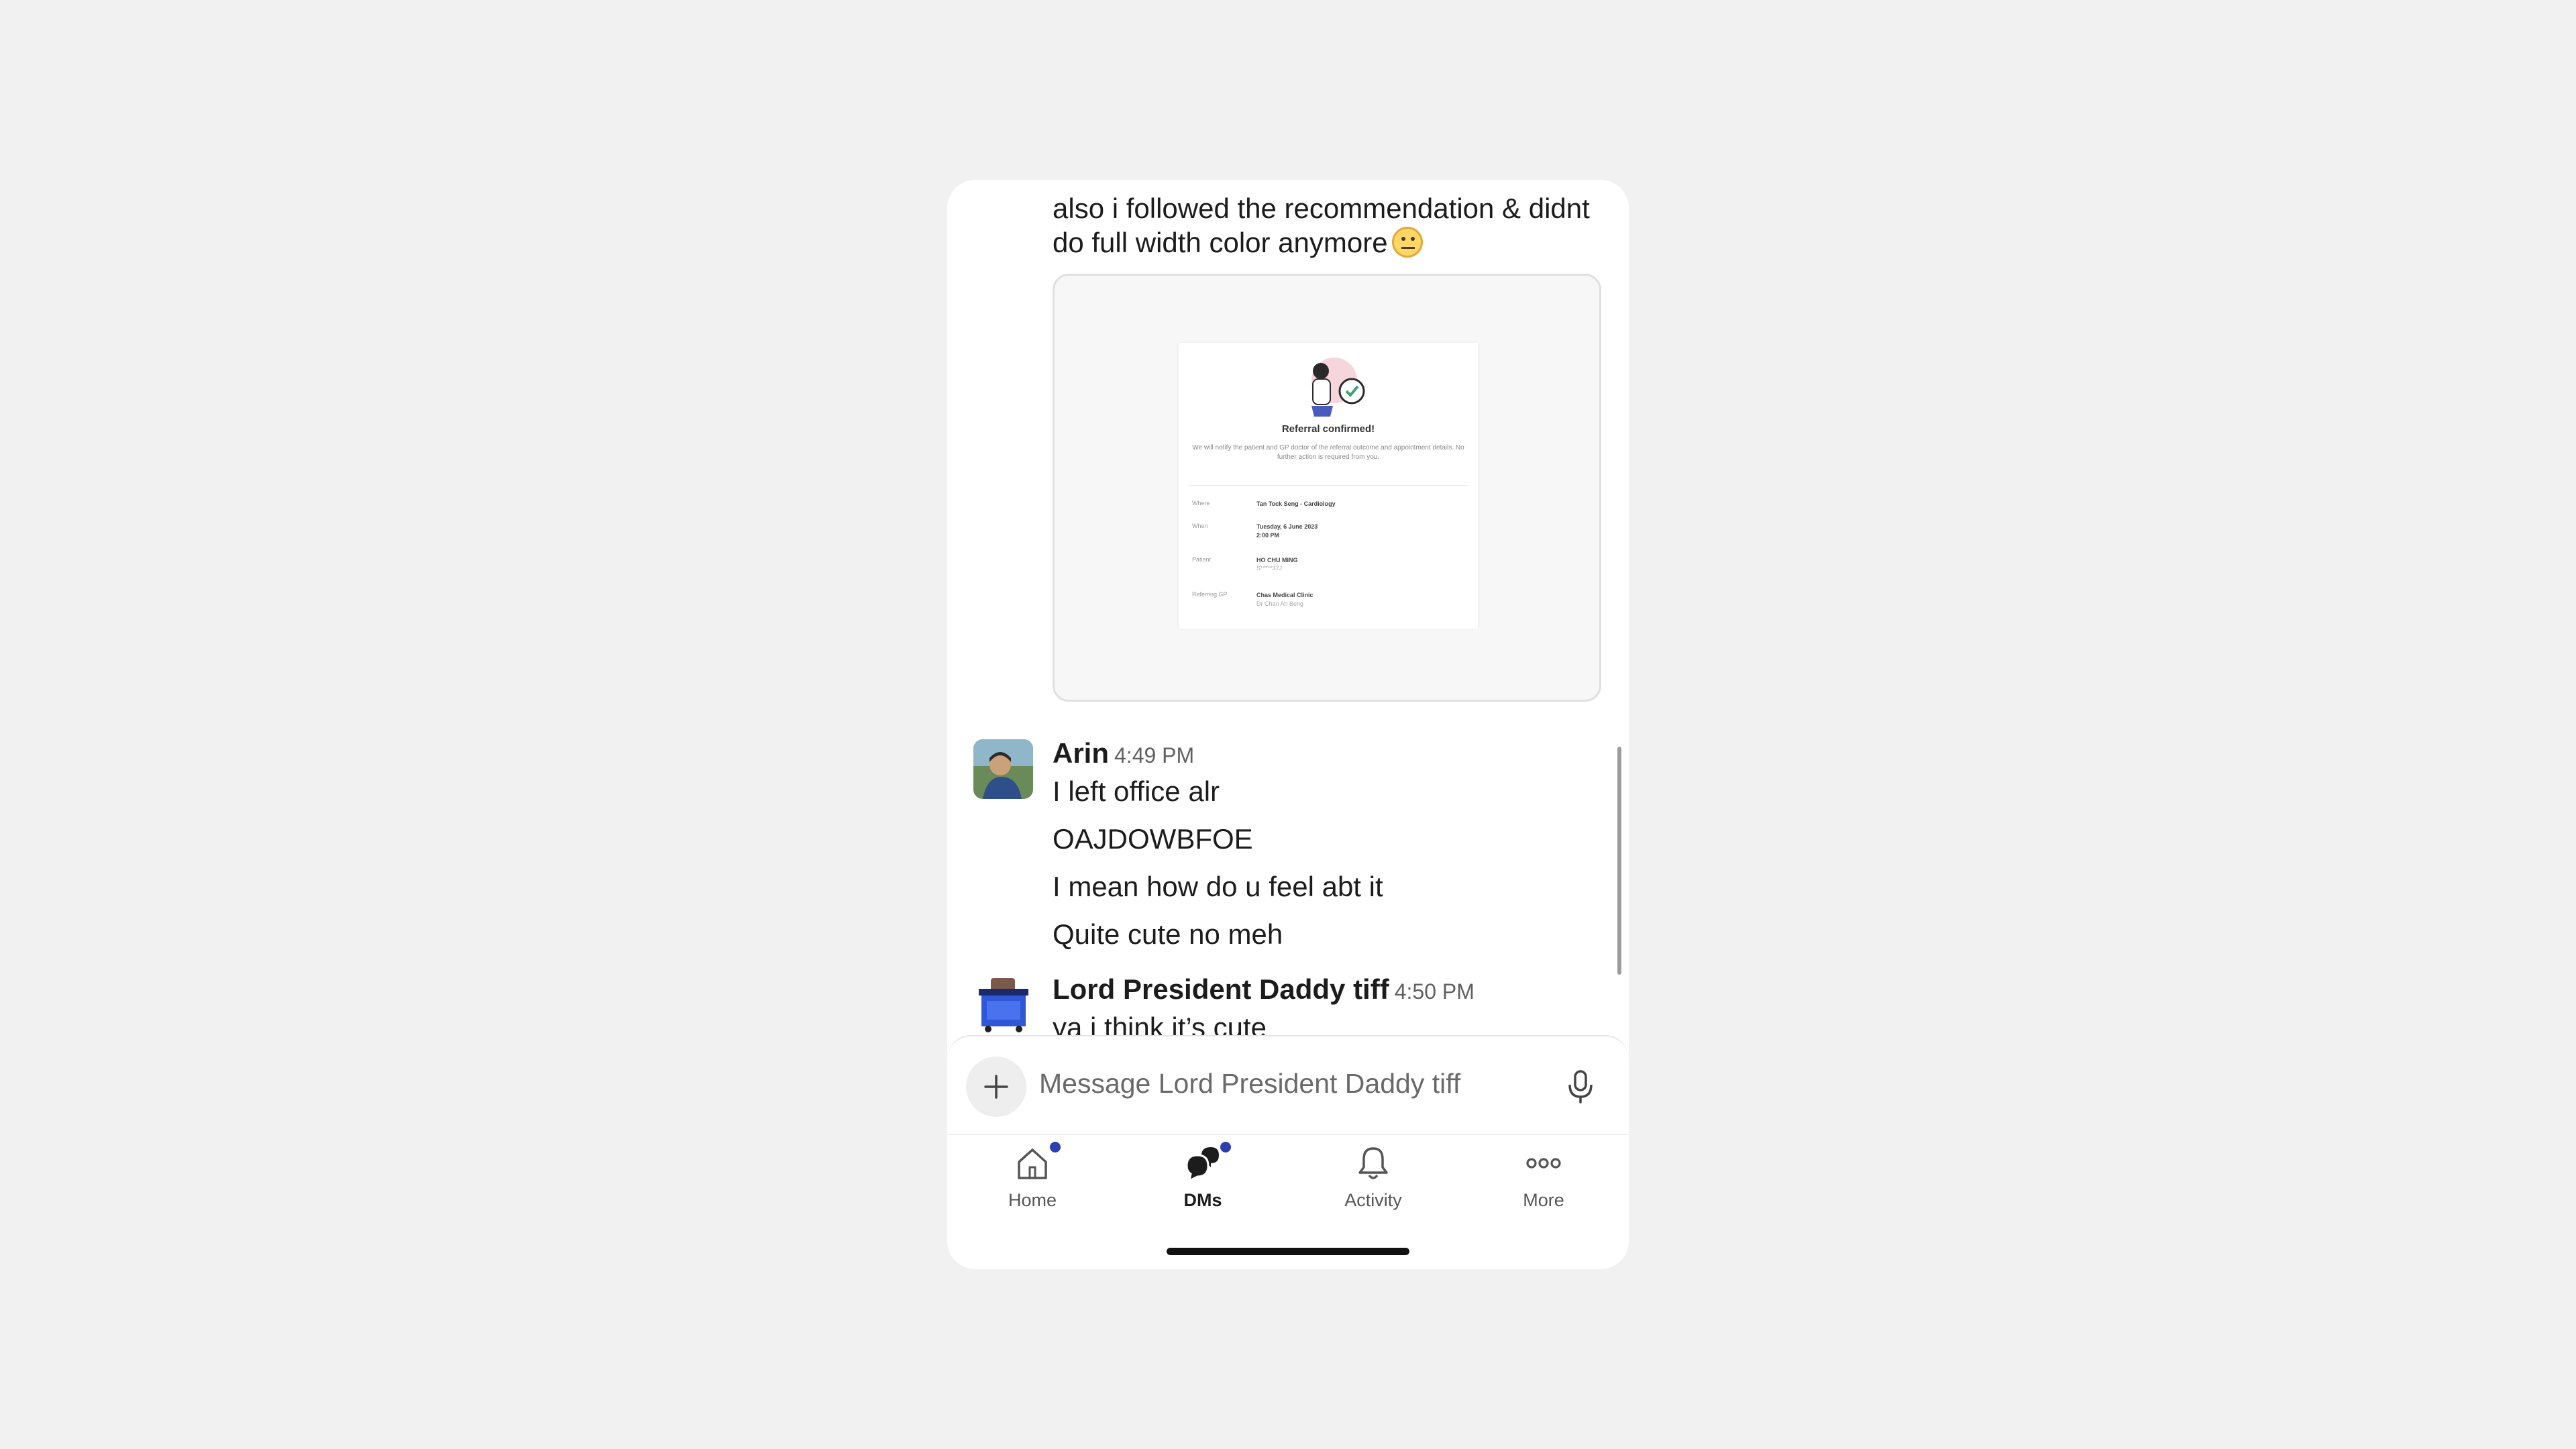  What do you see at coordinates (1296, 503) in the screenshot?
I see `row-value: Tan Tock Seng - Cardiology` at bounding box center [1296, 503].